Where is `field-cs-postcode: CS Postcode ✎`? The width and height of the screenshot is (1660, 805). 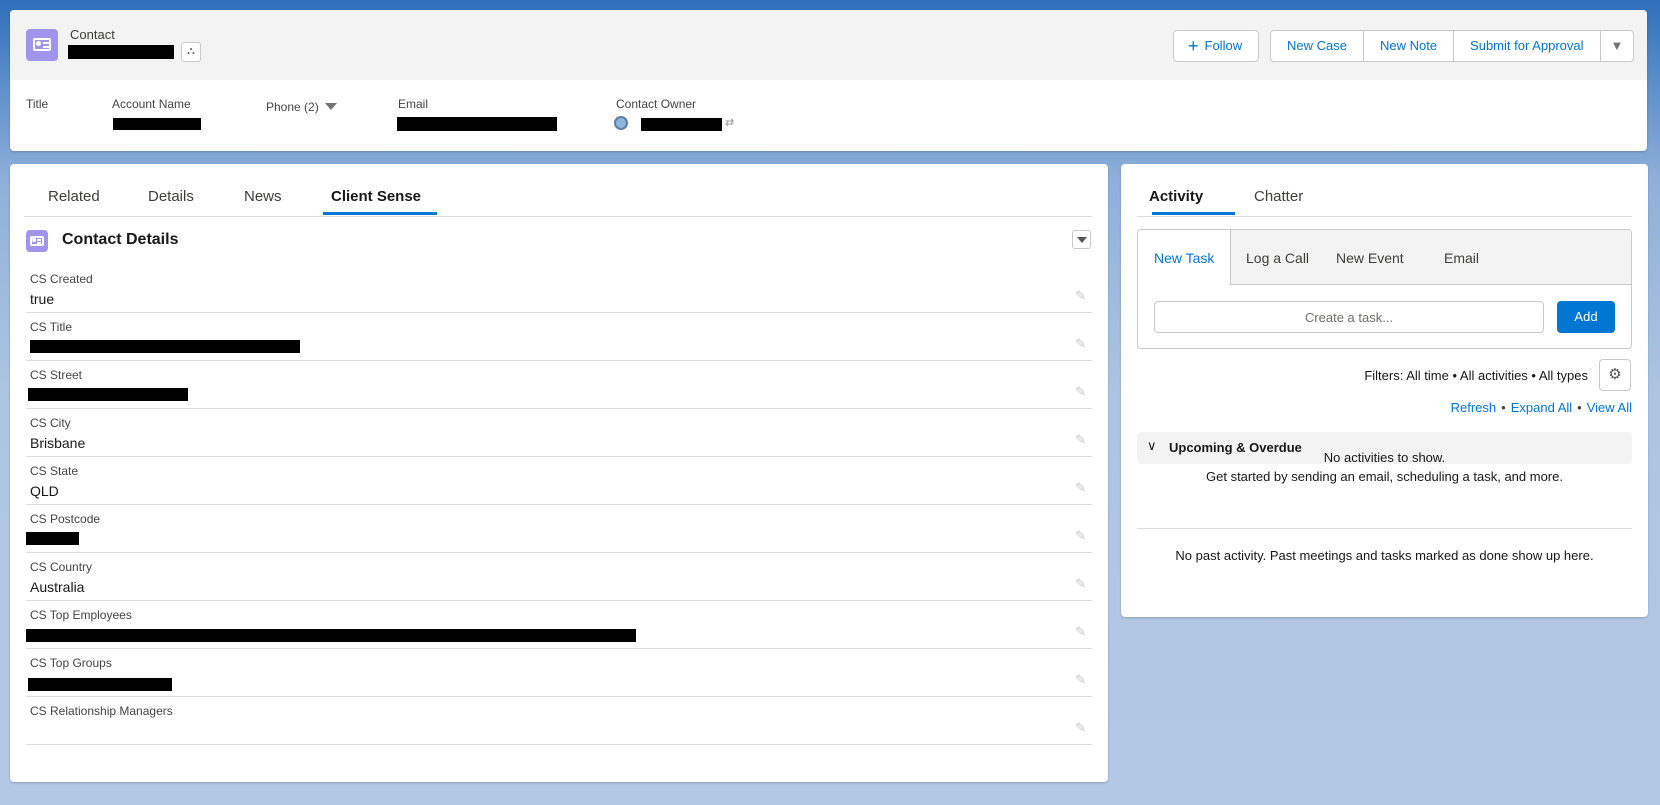
field-cs-postcode: CS Postcode ✎ is located at coordinates (559, 528).